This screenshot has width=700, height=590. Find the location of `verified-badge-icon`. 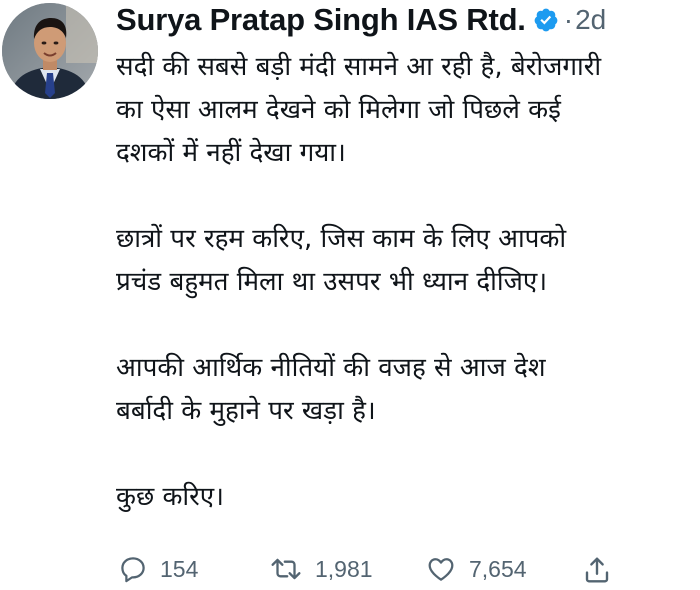

verified-badge-icon is located at coordinates (546, 20).